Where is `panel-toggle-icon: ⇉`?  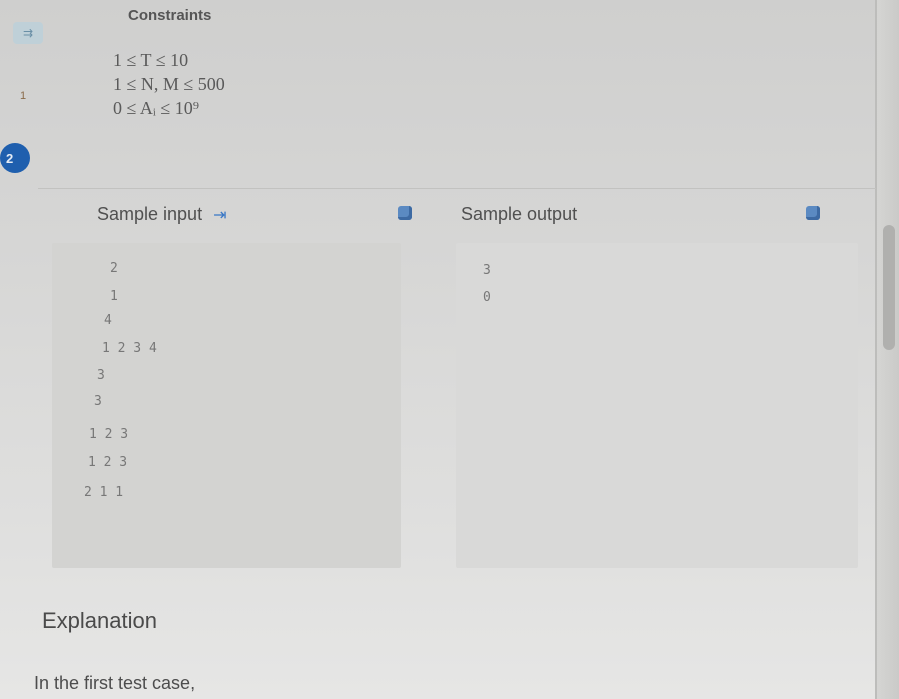 panel-toggle-icon: ⇉ is located at coordinates (28, 33).